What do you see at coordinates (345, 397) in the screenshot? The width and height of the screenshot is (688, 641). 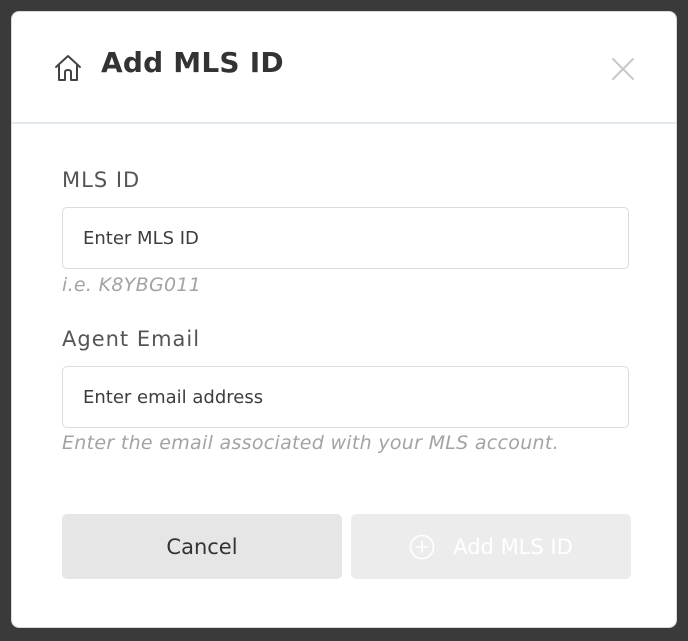 I see `agent-email-input` at bounding box center [345, 397].